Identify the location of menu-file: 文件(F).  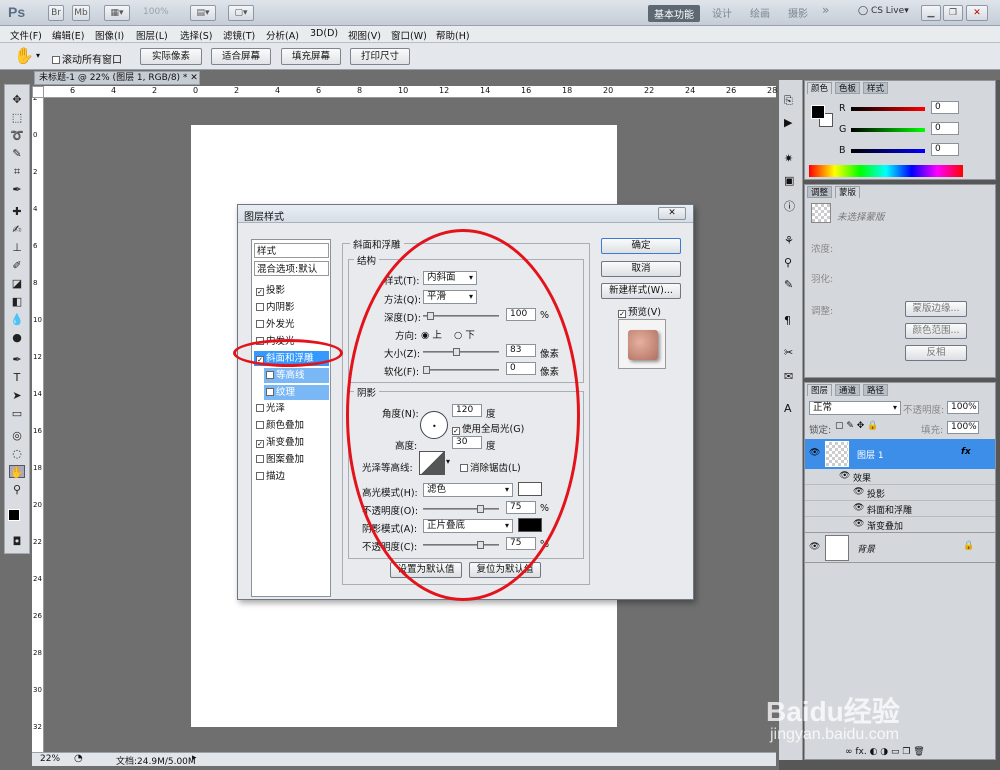
(26, 35).